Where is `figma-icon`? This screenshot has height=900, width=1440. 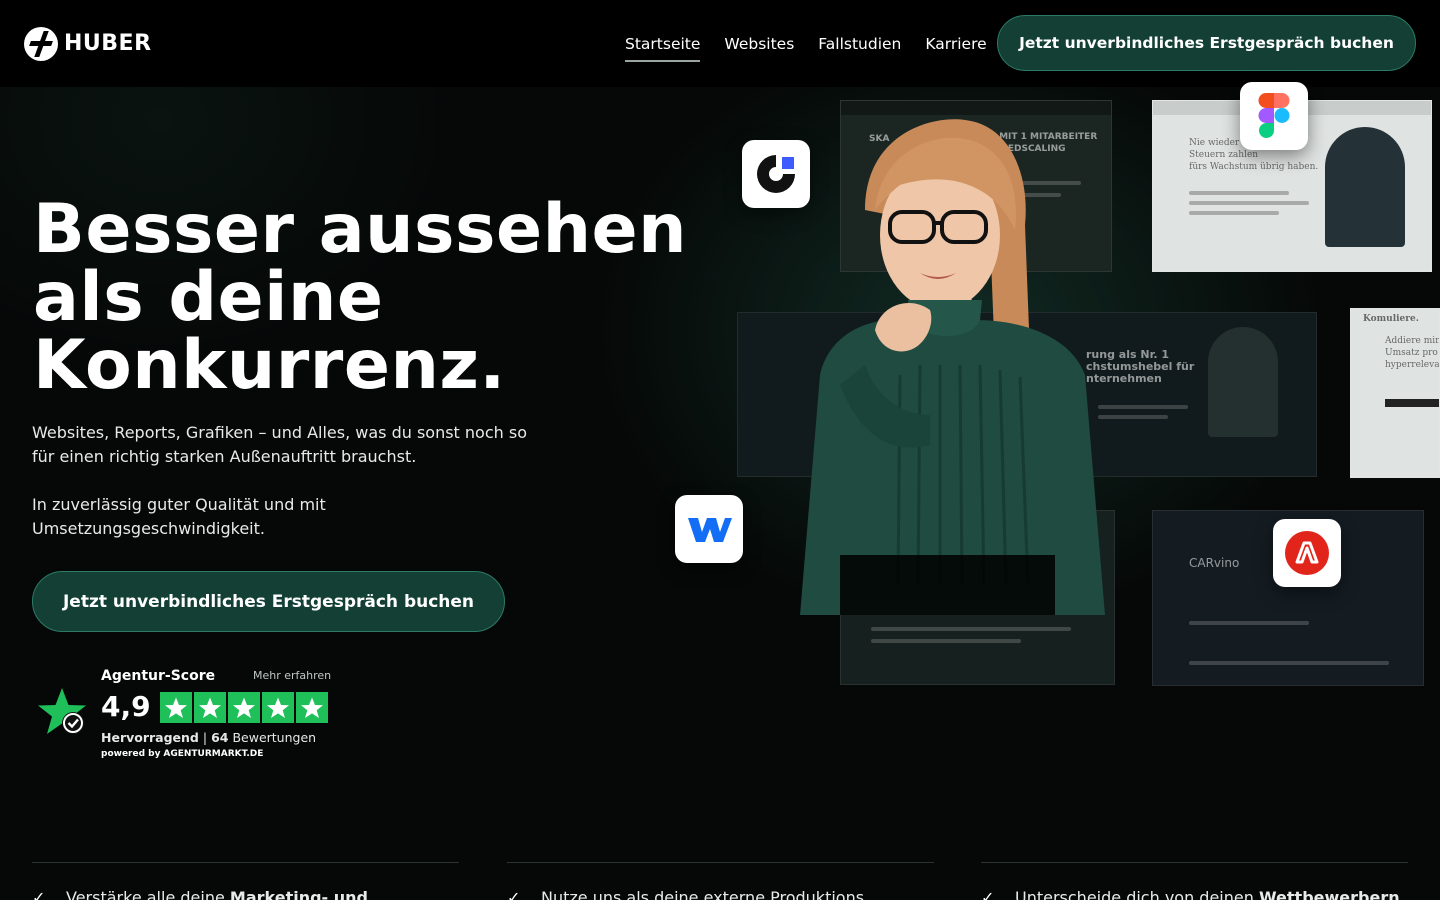 figma-icon is located at coordinates (1274, 116).